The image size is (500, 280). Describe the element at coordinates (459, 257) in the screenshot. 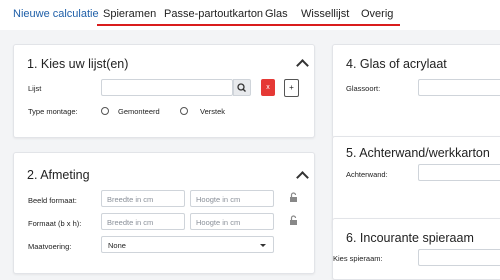

I see `spieraam-select` at that location.